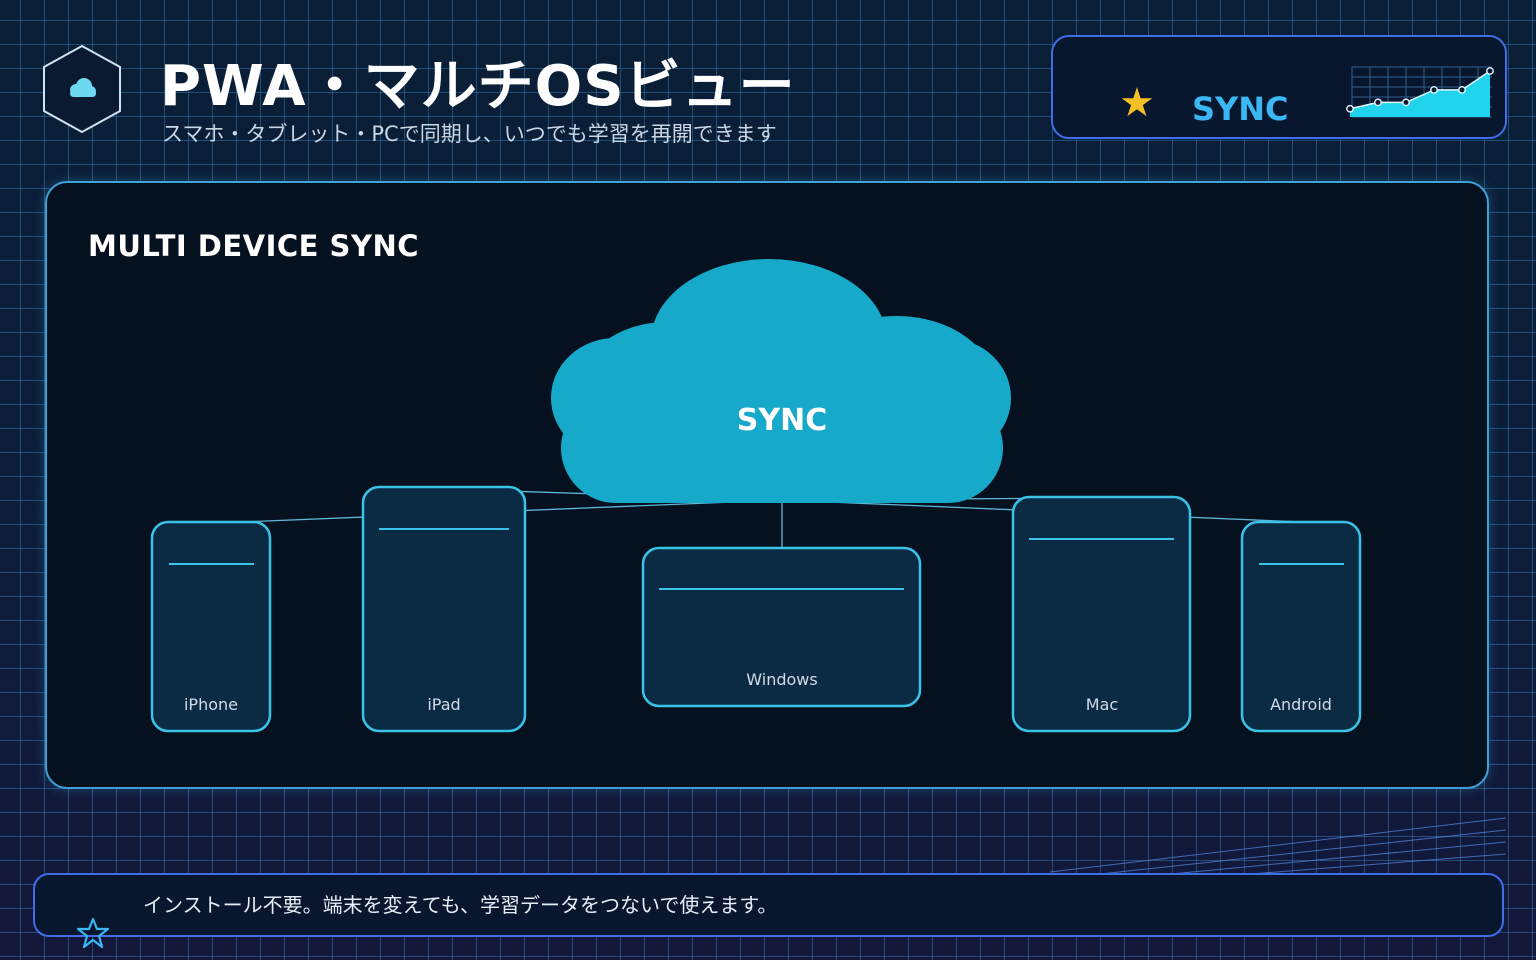 This screenshot has width=1536, height=960. What do you see at coordinates (781, 627) in the screenshot?
I see `device-windows: Windows` at bounding box center [781, 627].